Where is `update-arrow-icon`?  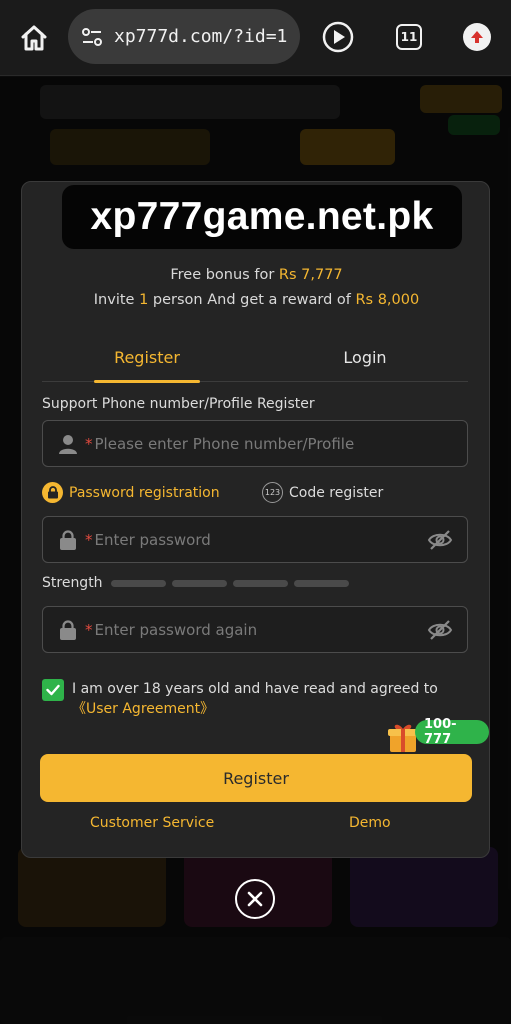
update-arrow-icon is located at coordinates (477, 37).